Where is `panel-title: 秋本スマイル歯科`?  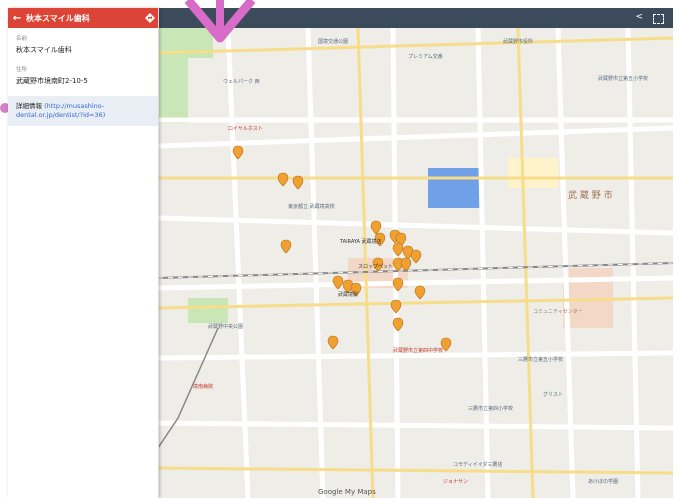 panel-title: 秋本スマイル歯科 is located at coordinates (58, 18).